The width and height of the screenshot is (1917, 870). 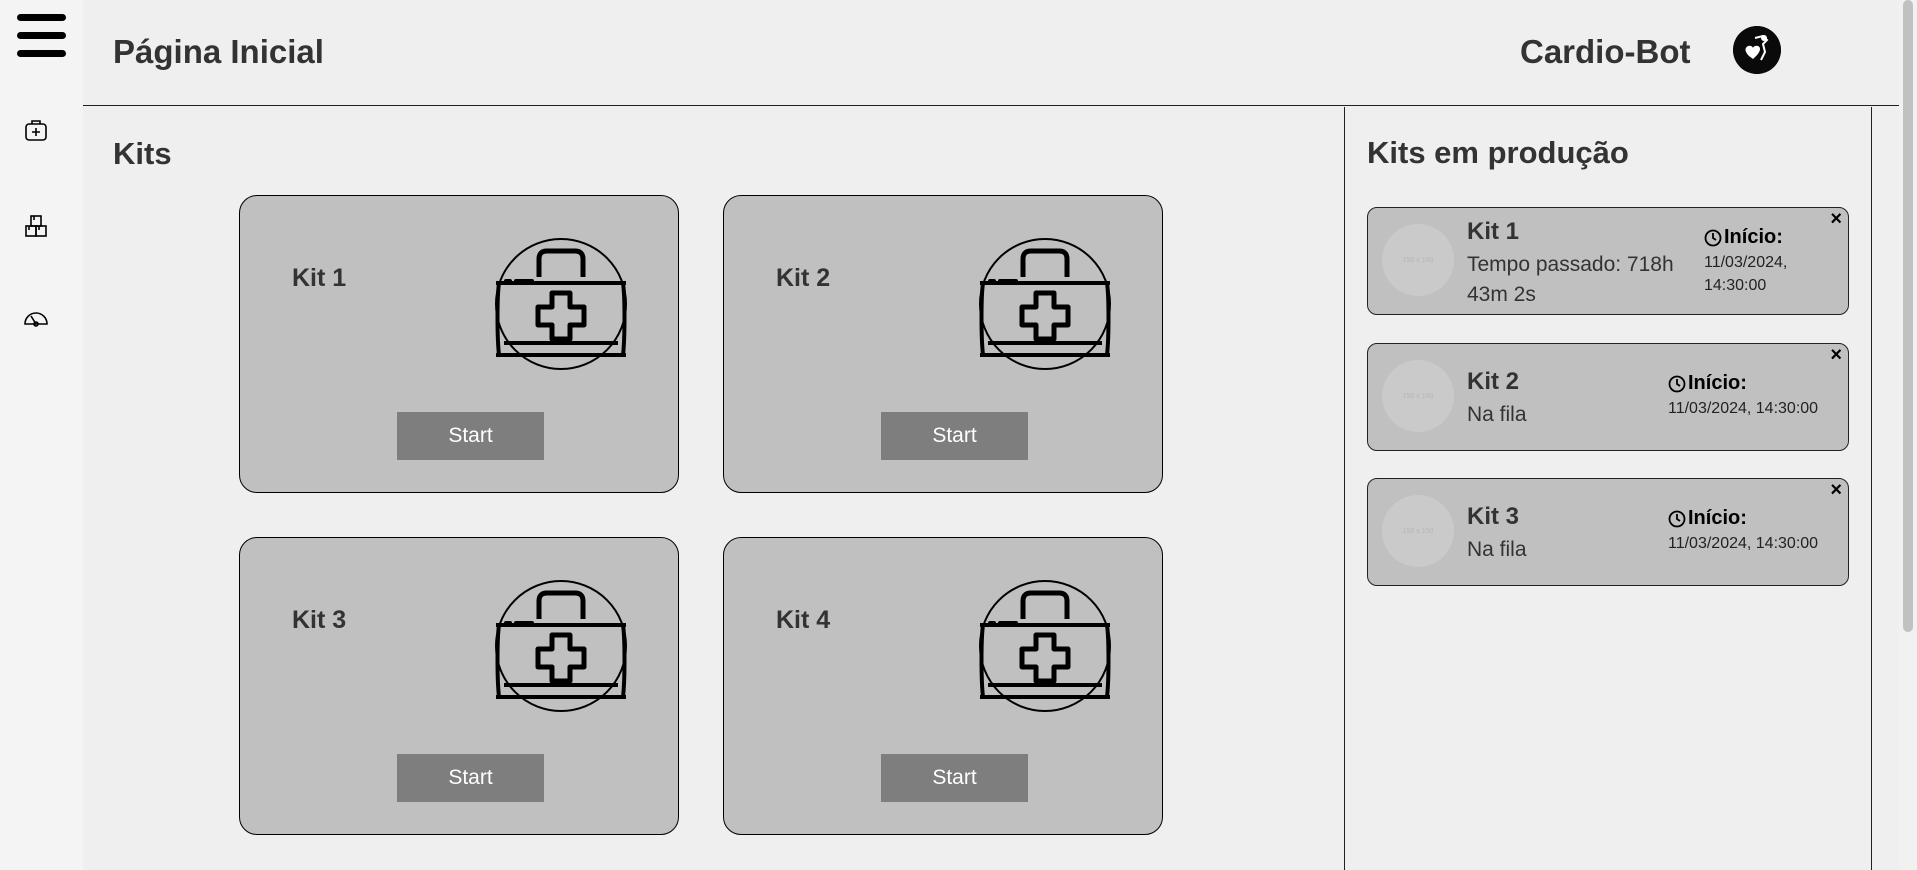 What do you see at coordinates (36, 130) in the screenshot?
I see `medical-bag-icon` at bounding box center [36, 130].